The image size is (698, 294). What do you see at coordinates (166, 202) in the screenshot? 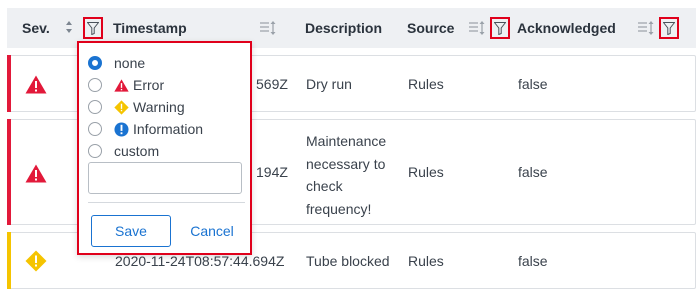
I see `divider` at bounding box center [166, 202].